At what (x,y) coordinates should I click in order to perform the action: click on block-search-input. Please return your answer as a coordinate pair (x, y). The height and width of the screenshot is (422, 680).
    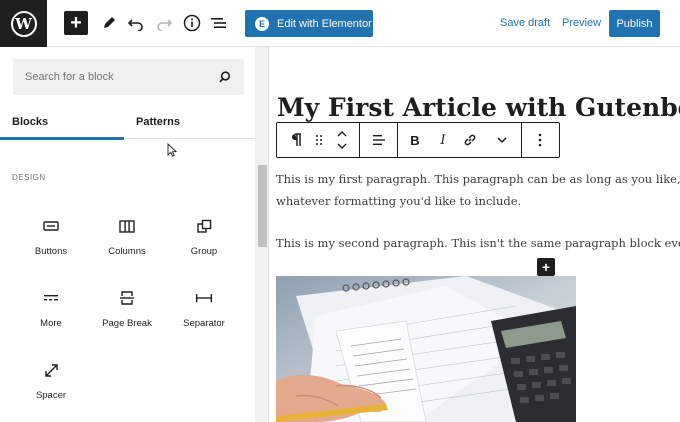
    Looking at the image, I should click on (121, 77).